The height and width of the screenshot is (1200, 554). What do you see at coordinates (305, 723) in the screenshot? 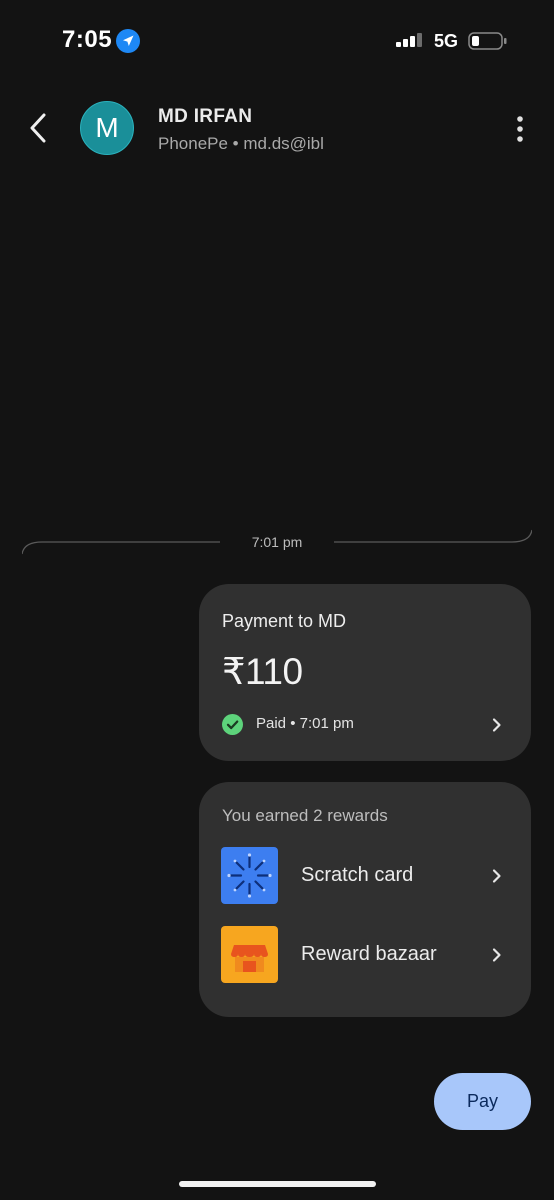
I see `payment-status: Paid • 7:01 pm` at bounding box center [305, 723].